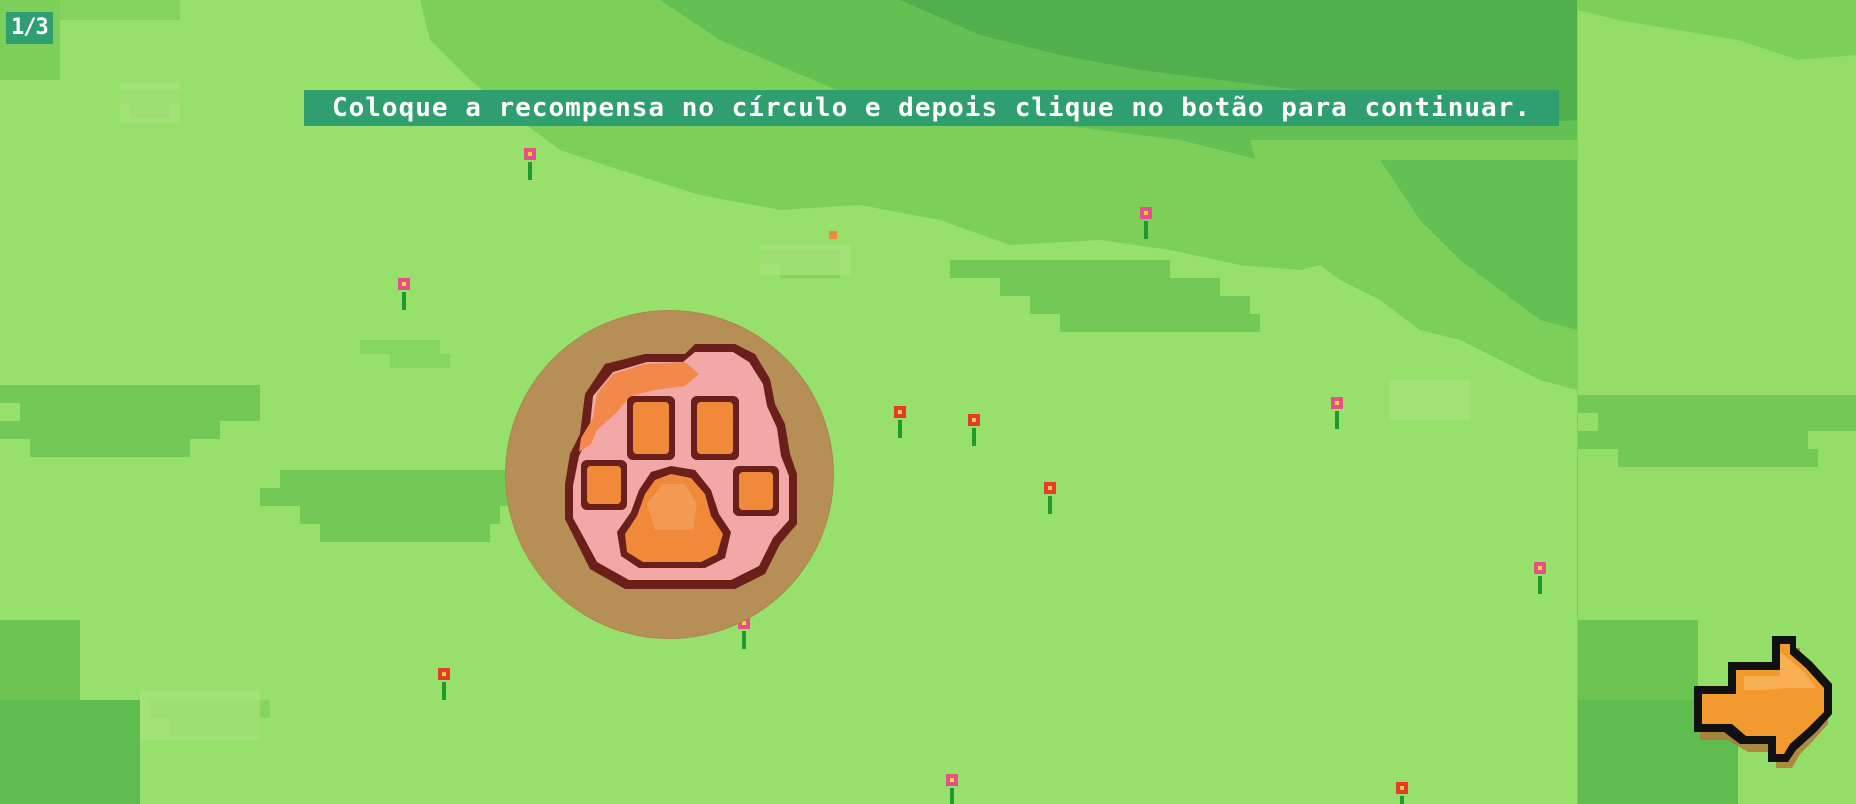 This screenshot has width=1856, height=804. I want to click on paw-print-icon, so click(671, 470).